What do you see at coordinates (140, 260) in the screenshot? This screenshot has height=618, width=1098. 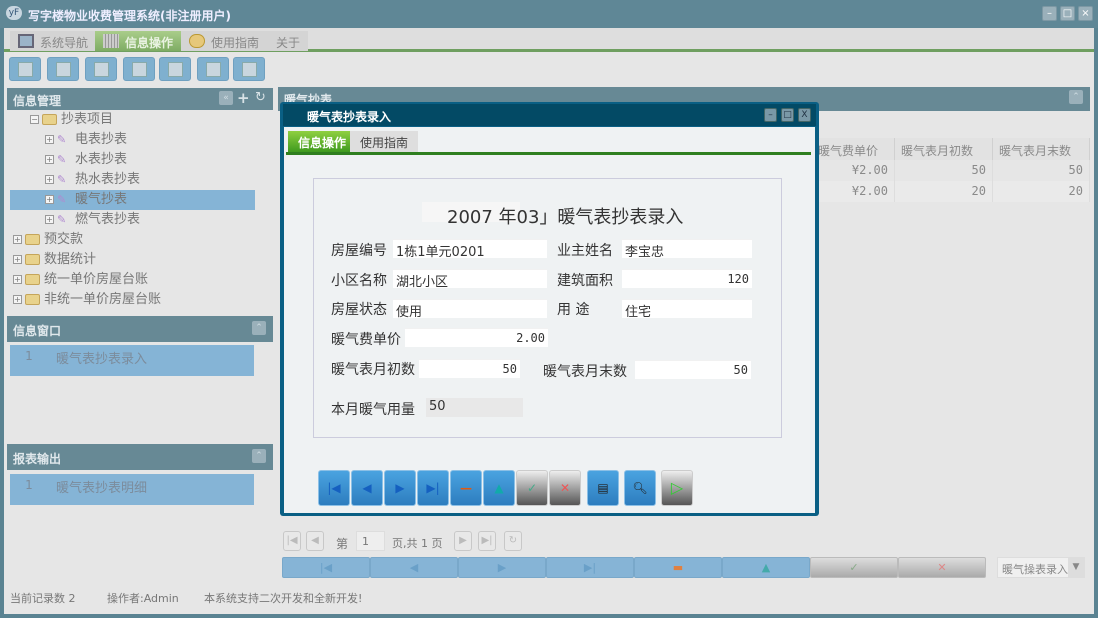 I see `tree-node: + 数据统计` at bounding box center [140, 260].